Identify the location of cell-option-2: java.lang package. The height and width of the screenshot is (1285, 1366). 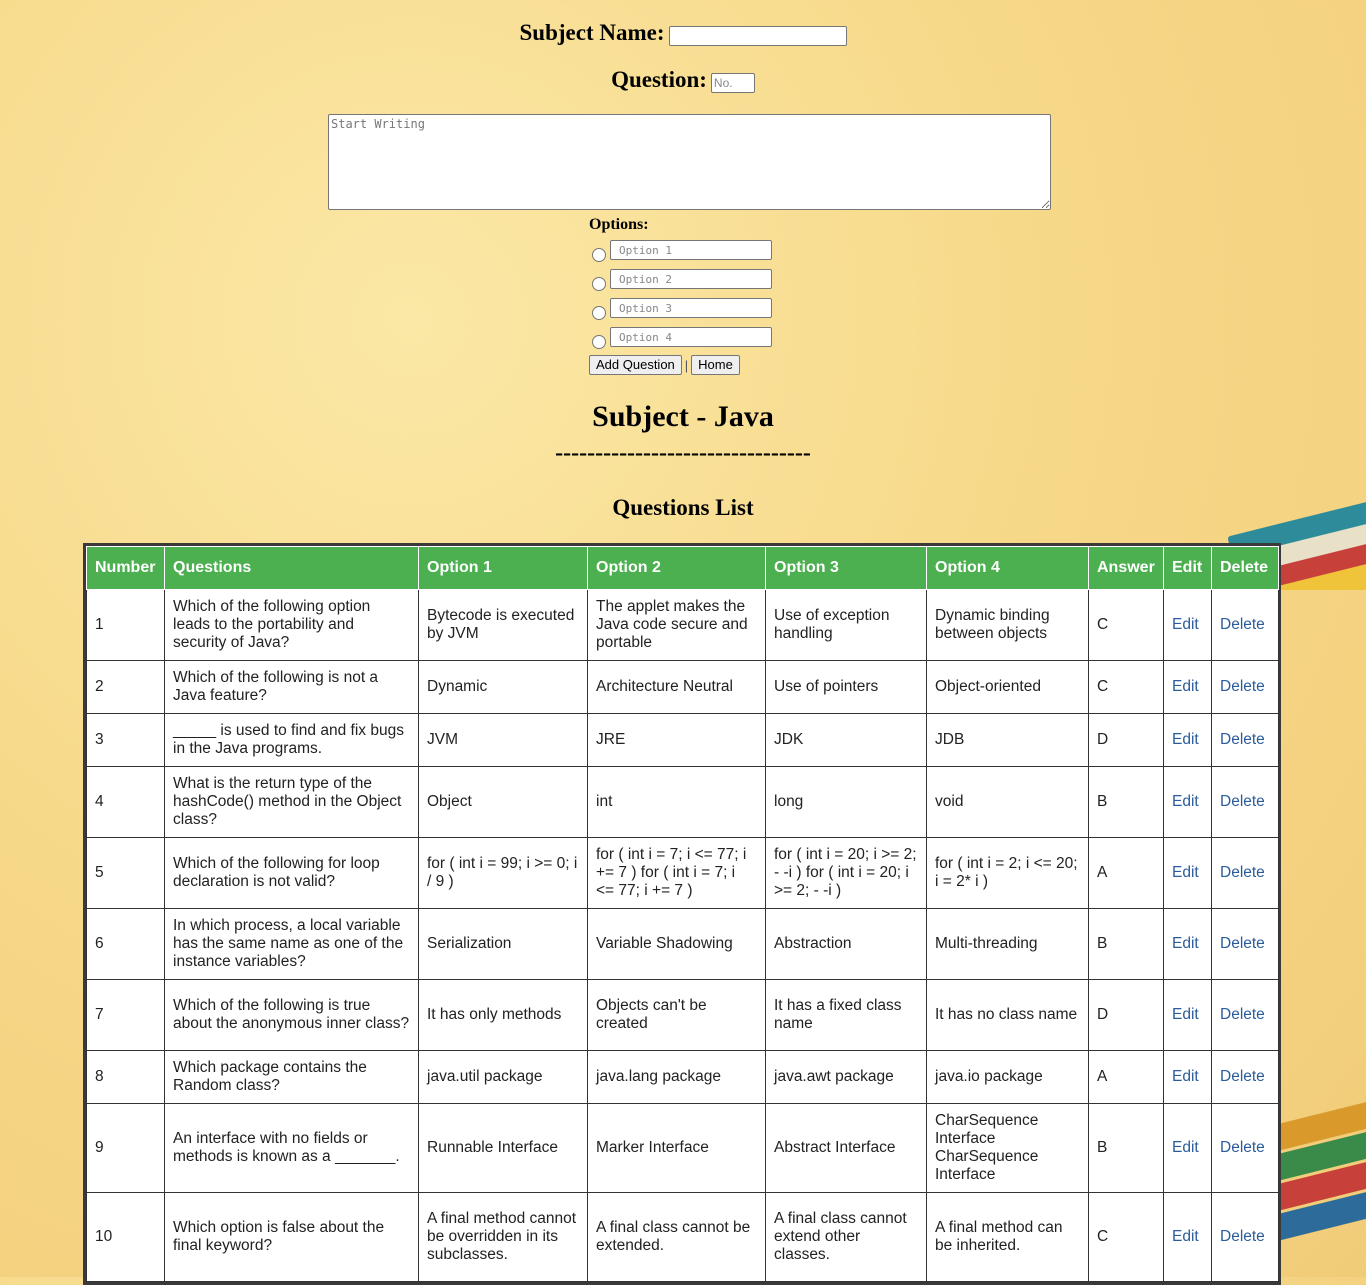
(676, 1077).